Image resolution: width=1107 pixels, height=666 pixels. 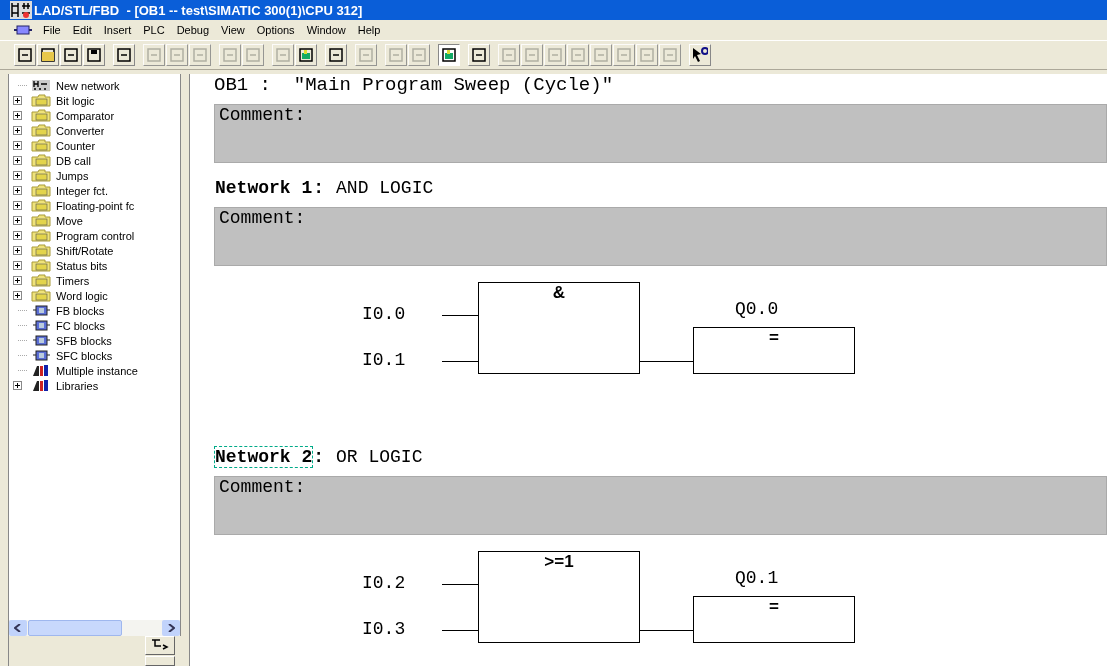 What do you see at coordinates (80, 325) in the screenshot?
I see `tree-item: FC blocks` at bounding box center [80, 325].